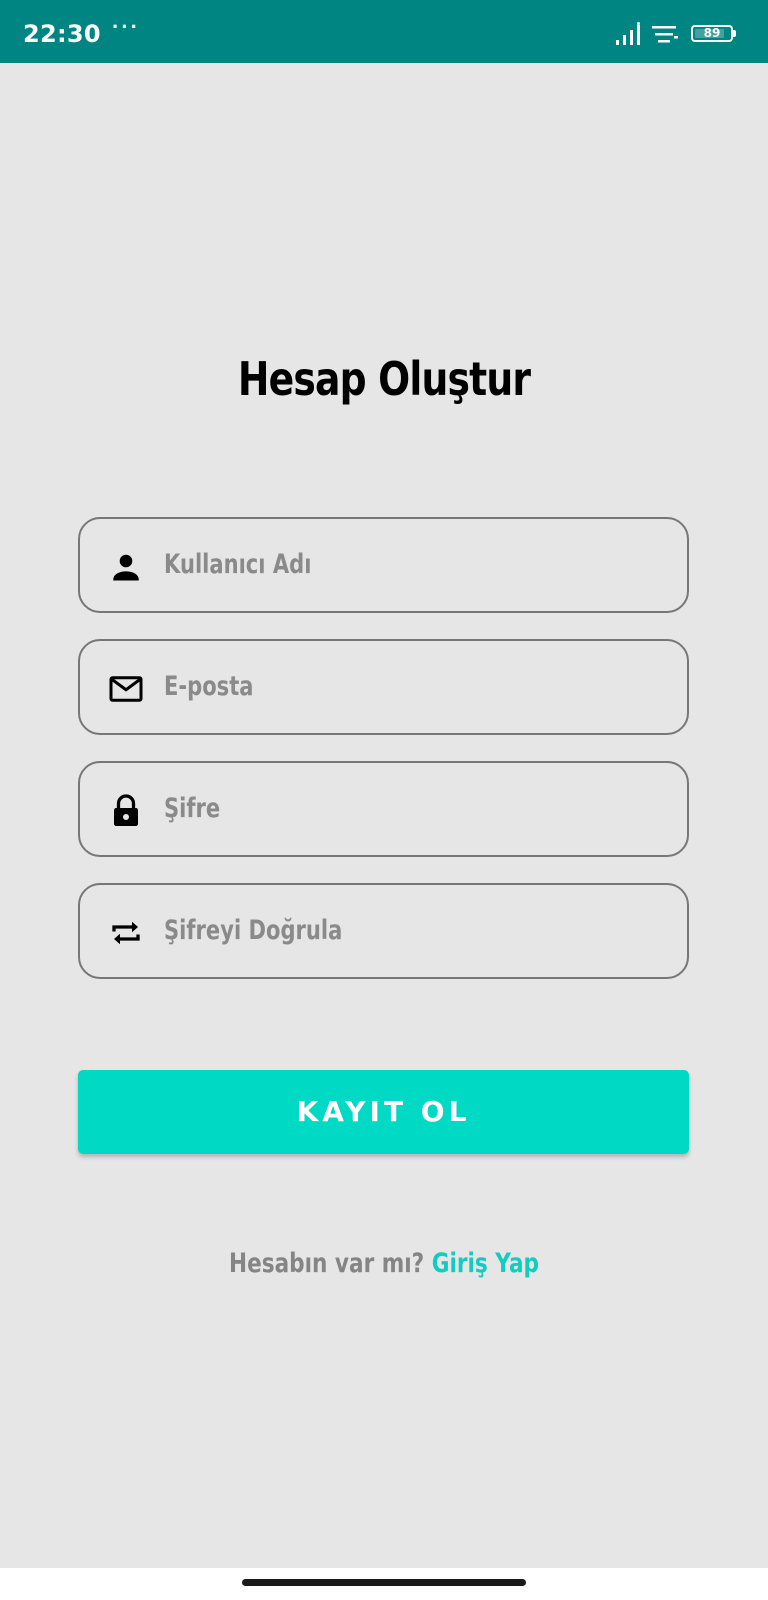 Image resolution: width=768 pixels, height=1600 pixels. I want to click on password-placeholder: Şifre, so click(192, 808).